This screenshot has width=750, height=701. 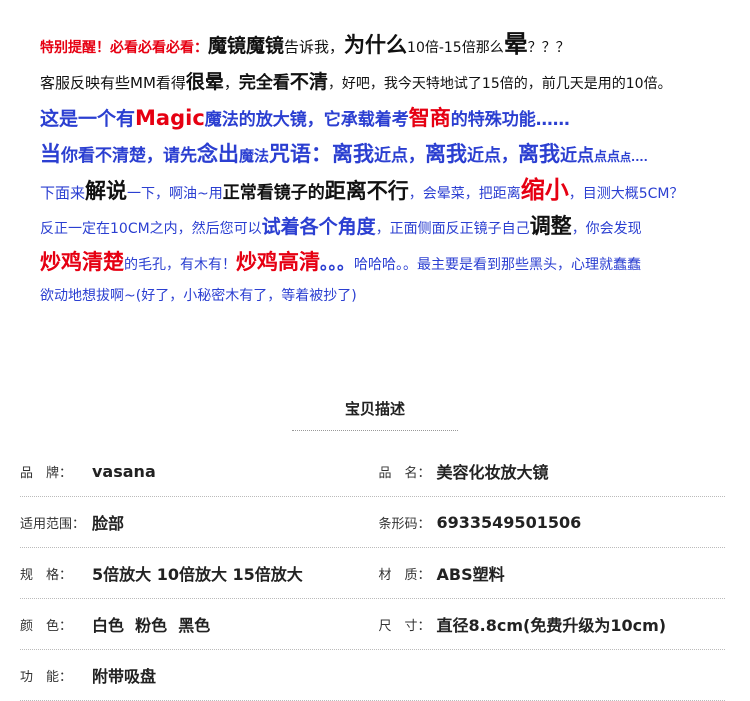 I want to click on distance-text: 距离不行, so click(x=366, y=191).